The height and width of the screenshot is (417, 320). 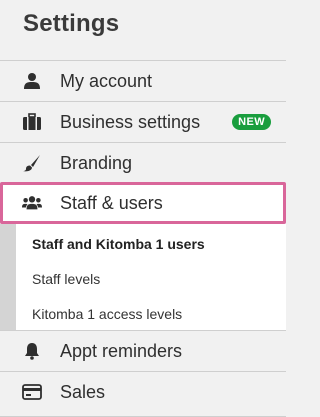 I want to click on bell-icon, so click(x=32, y=351).